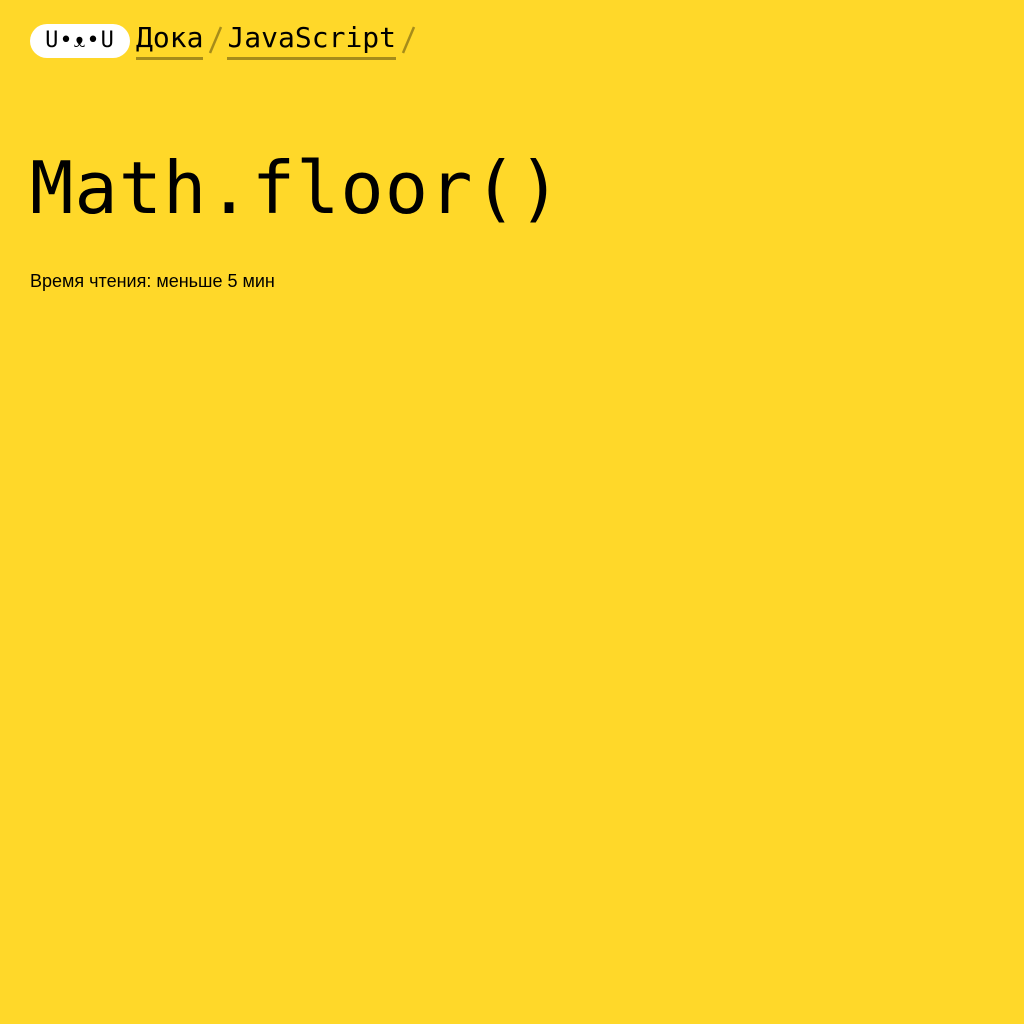 This screenshot has width=1024, height=1024. I want to click on logo-icon: U•ᴥ•U, so click(80, 40).